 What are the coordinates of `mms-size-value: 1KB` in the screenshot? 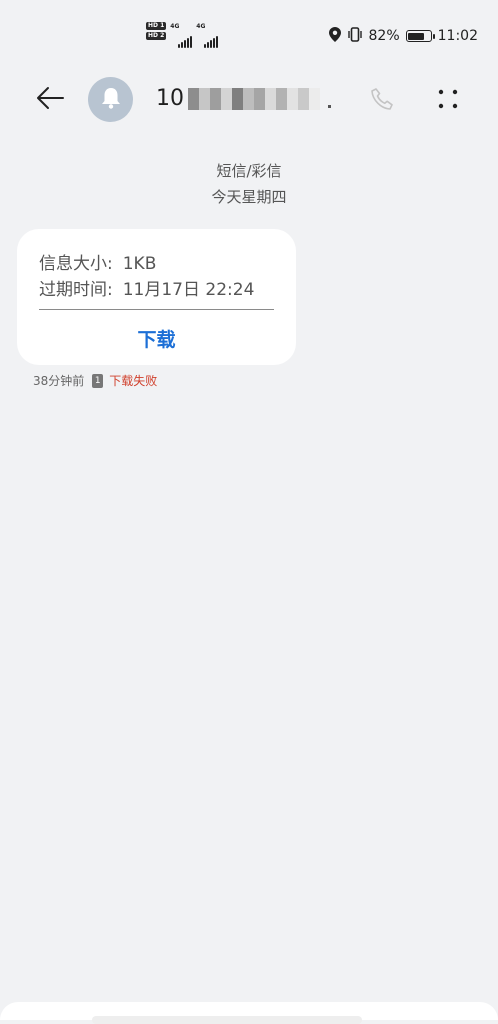 It's located at (139, 264).